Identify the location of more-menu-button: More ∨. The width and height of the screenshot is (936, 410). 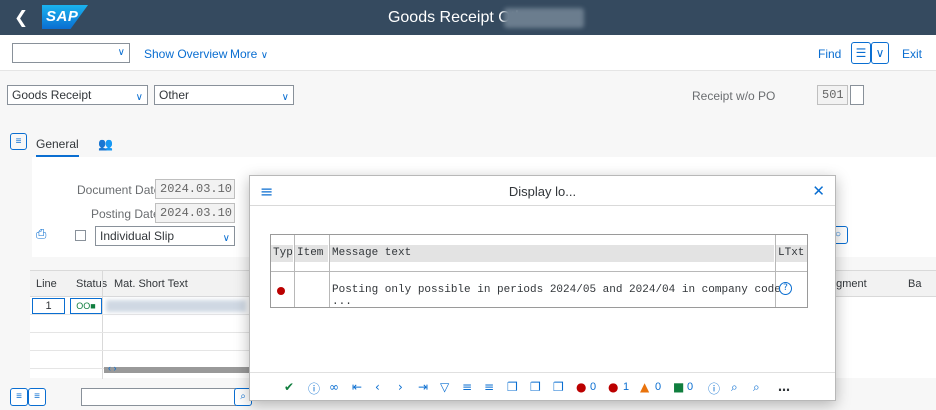
(249, 54).